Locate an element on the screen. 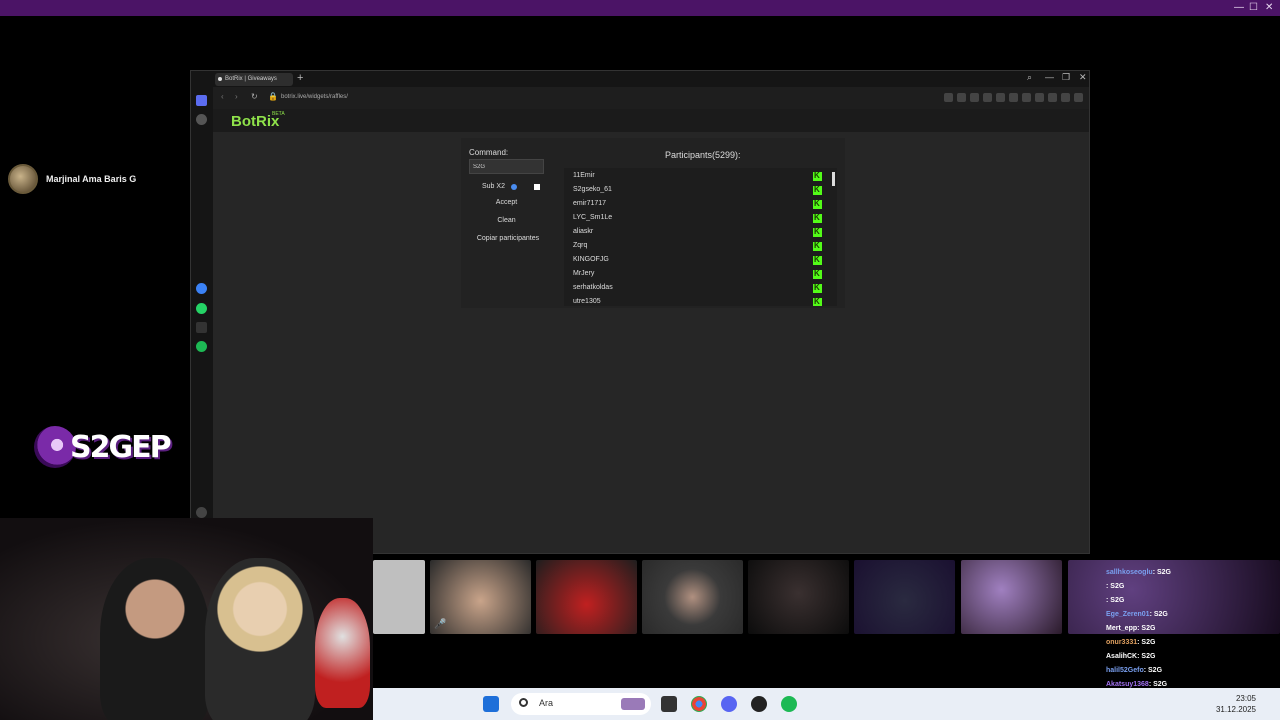 This screenshot has width=1280, height=720. maximize-icon: ❐ is located at coordinates (1066, 77).